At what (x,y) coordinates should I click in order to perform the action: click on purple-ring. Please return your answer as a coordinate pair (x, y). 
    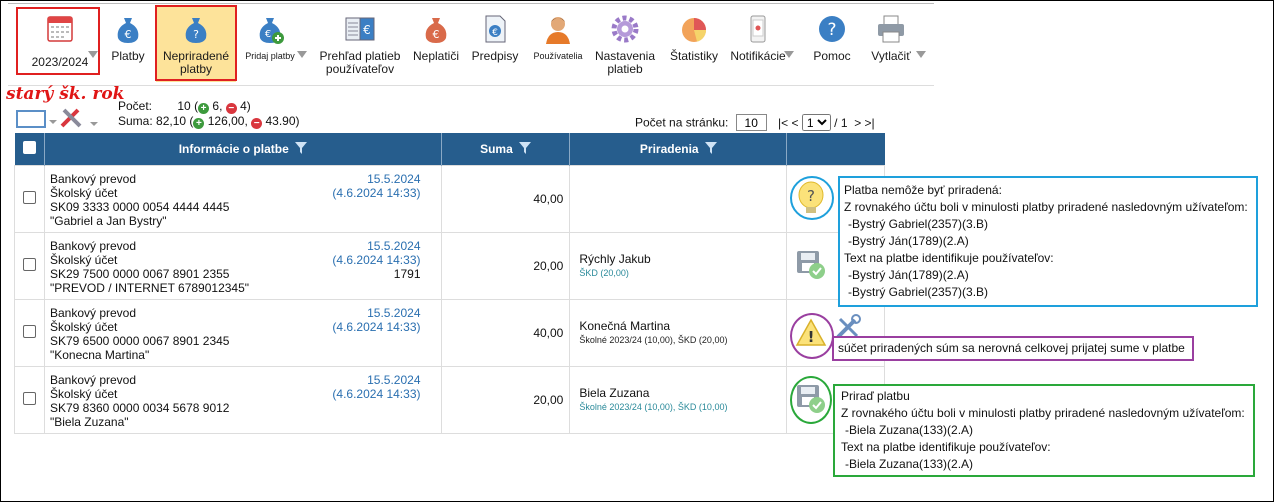
    Looking at the image, I should click on (812, 336).